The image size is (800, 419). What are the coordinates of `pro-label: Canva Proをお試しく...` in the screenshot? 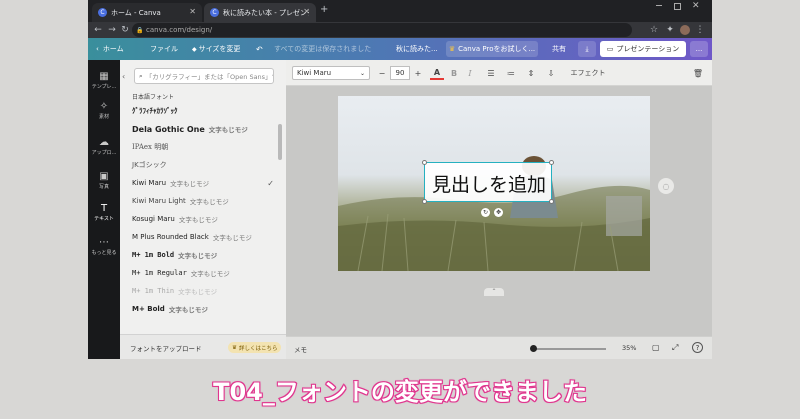 It's located at (497, 49).